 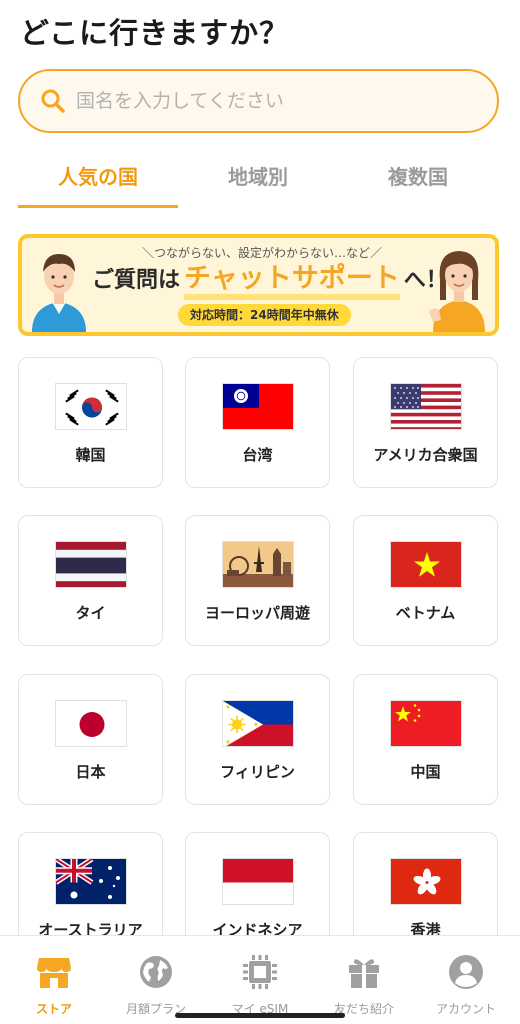 I want to click on page-title: どこに行きますか？, so click(x=155, y=33).